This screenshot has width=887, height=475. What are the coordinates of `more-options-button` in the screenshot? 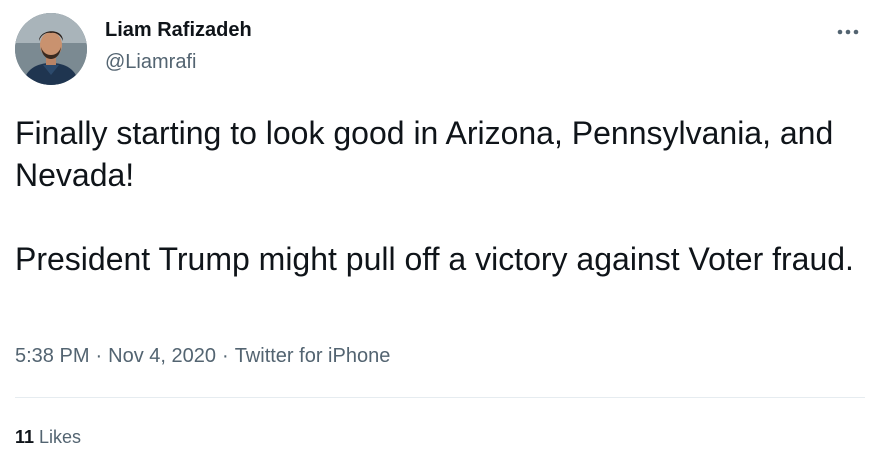 It's located at (848, 32).